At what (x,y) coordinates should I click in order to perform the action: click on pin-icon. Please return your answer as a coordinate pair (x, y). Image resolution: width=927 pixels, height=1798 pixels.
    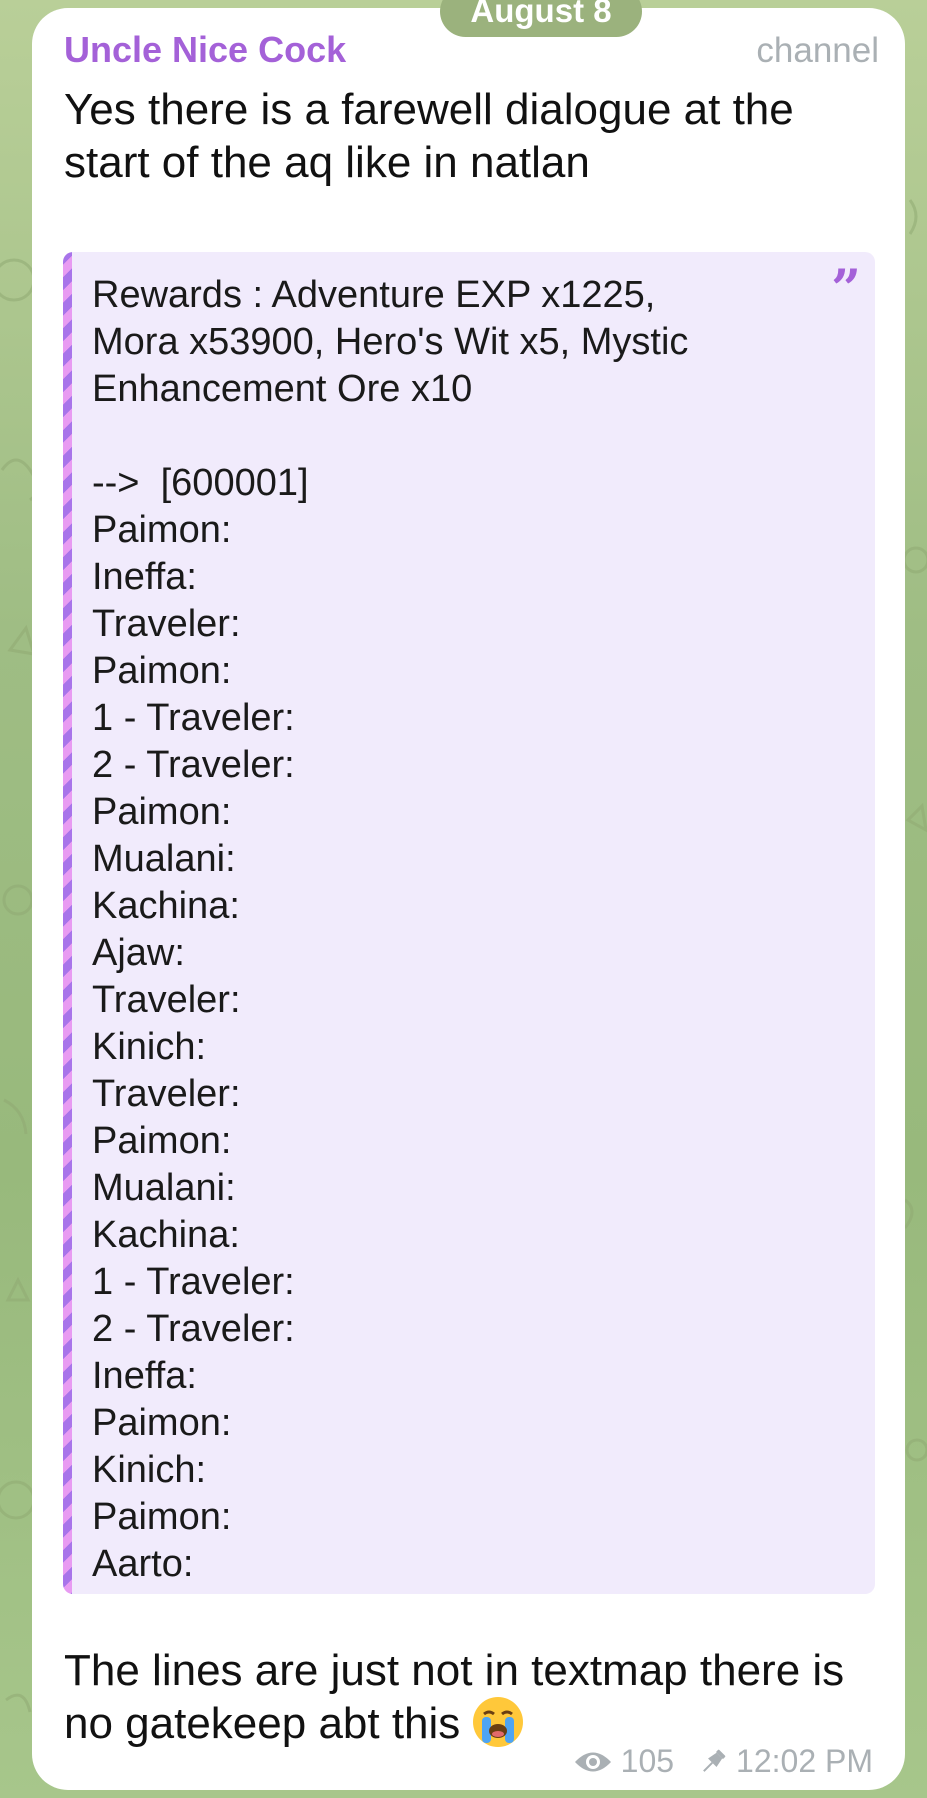
    Looking at the image, I should click on (713, 1762).